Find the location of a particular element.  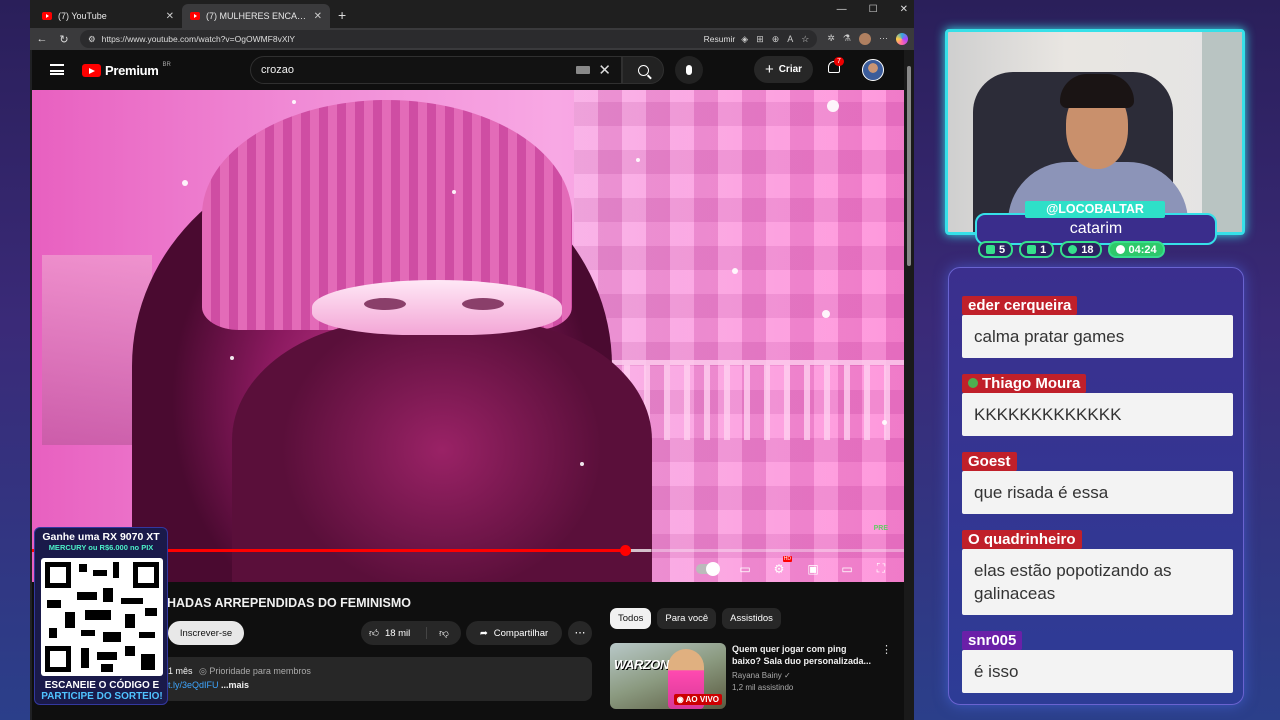

back-icon: ← is located at coordinates (42, 39).